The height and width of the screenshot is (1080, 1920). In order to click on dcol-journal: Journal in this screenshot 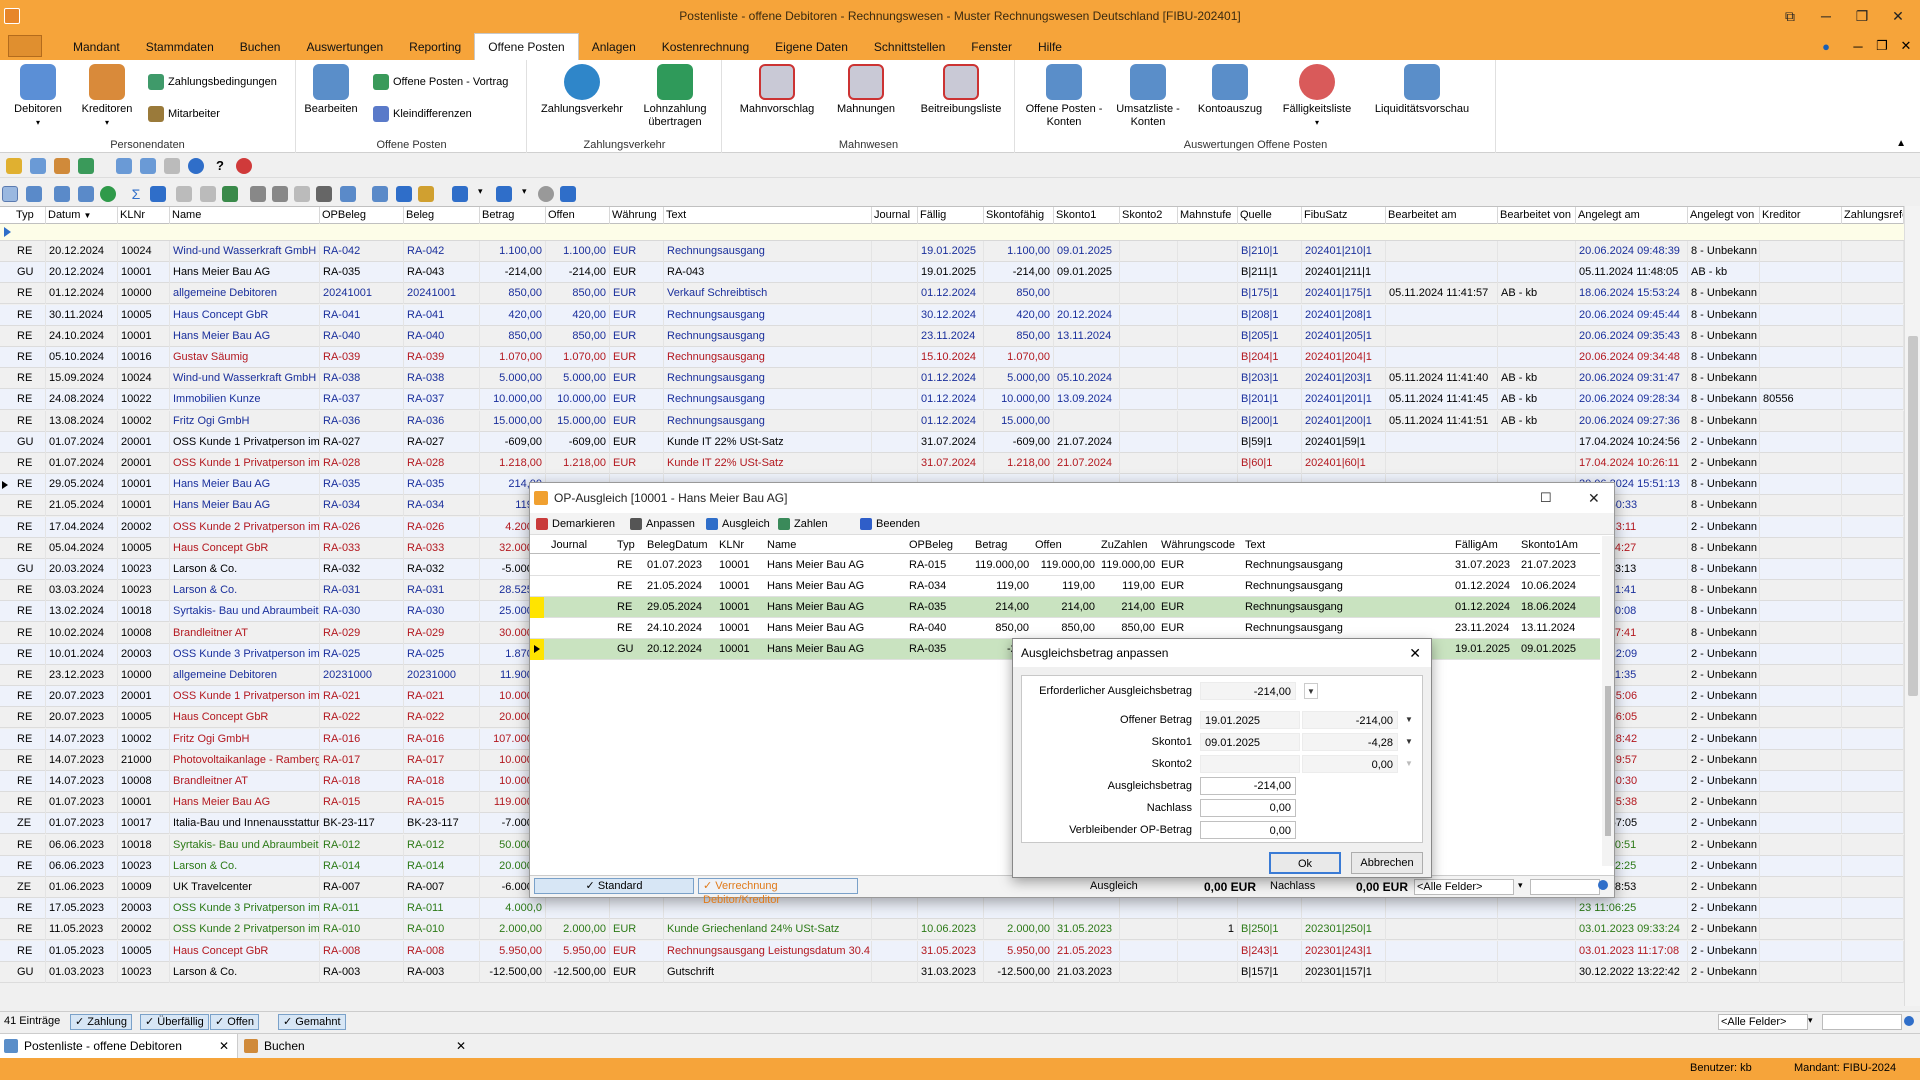, I will do `click(580, 545)`.